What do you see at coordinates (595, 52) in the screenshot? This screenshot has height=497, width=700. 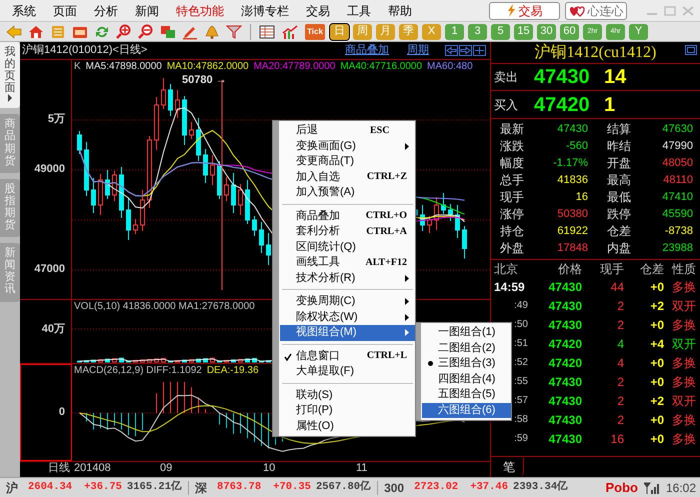 I see `instrument-title: 沪铜1412(cu1412)` at bounding box center [595, 52].